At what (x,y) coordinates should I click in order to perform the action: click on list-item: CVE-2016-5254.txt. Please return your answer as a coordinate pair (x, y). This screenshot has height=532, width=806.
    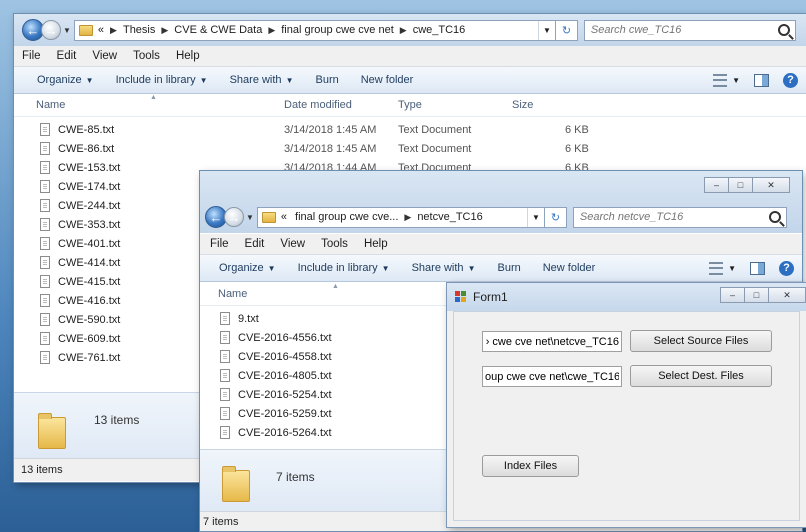
    Looking at the image, I should click on (340, 394).